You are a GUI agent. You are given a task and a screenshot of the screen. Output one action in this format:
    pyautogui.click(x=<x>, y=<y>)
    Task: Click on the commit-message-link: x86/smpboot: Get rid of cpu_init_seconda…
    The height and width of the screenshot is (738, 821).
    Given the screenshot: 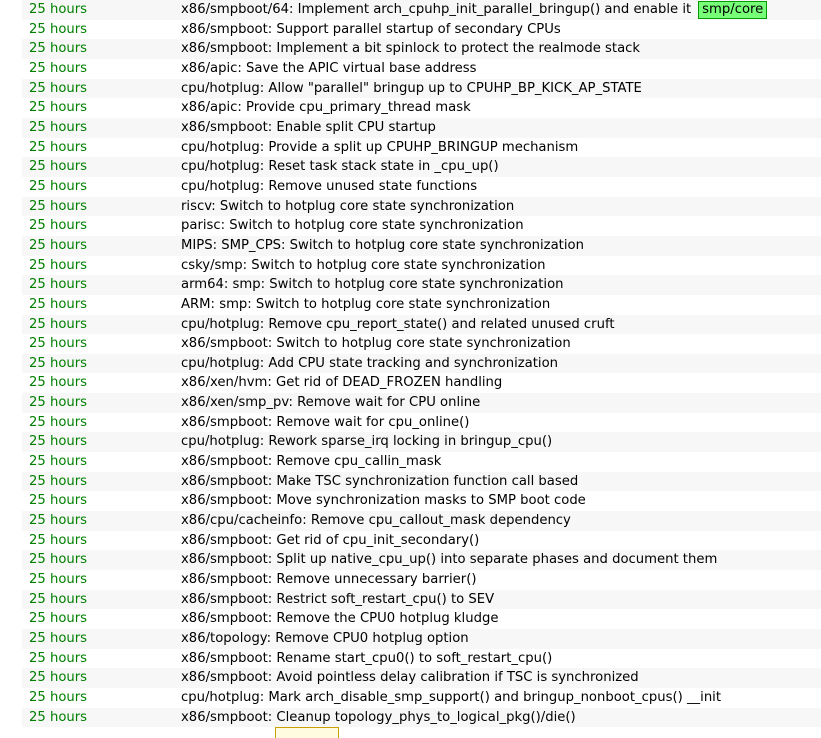 What is the action you would take?
    pyautogui.click(x=330, y=540)
    